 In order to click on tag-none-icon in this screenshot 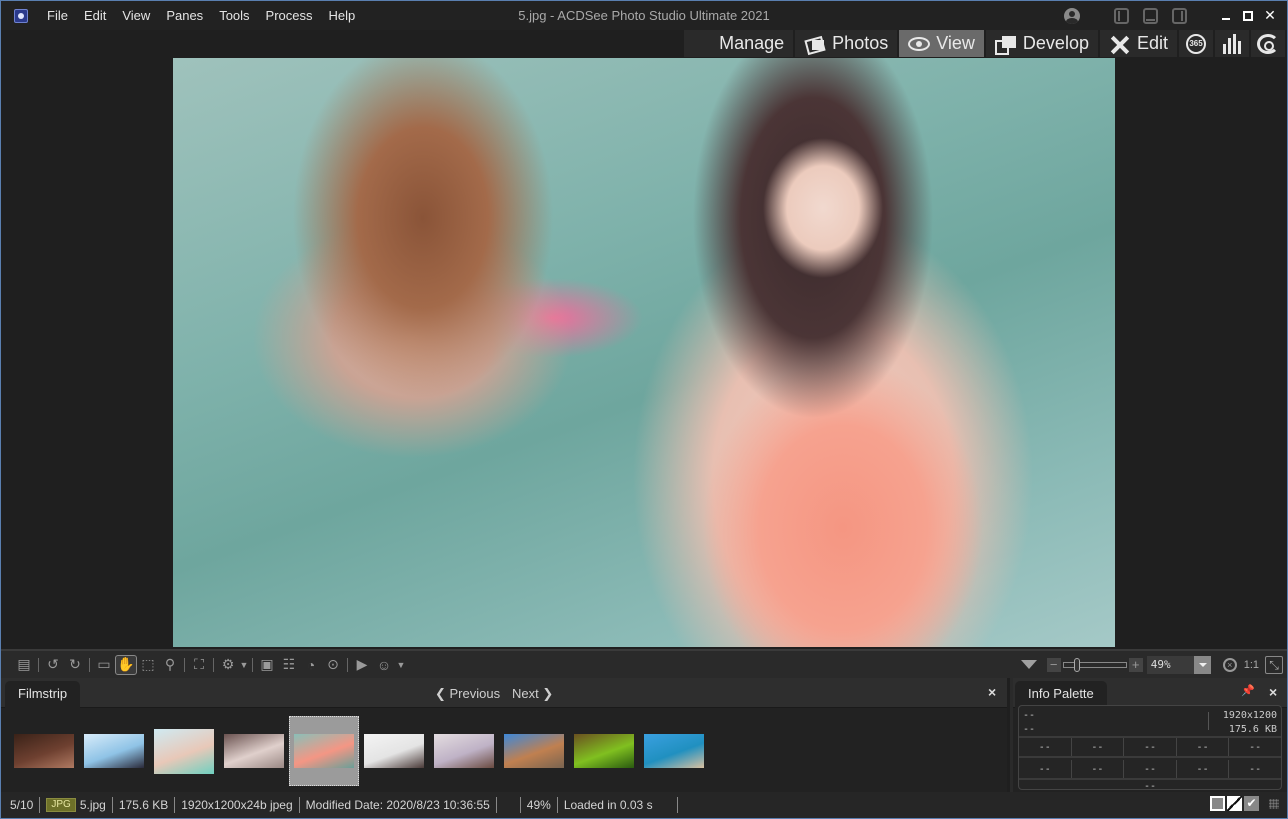, I will do `click(1217, 803)`.